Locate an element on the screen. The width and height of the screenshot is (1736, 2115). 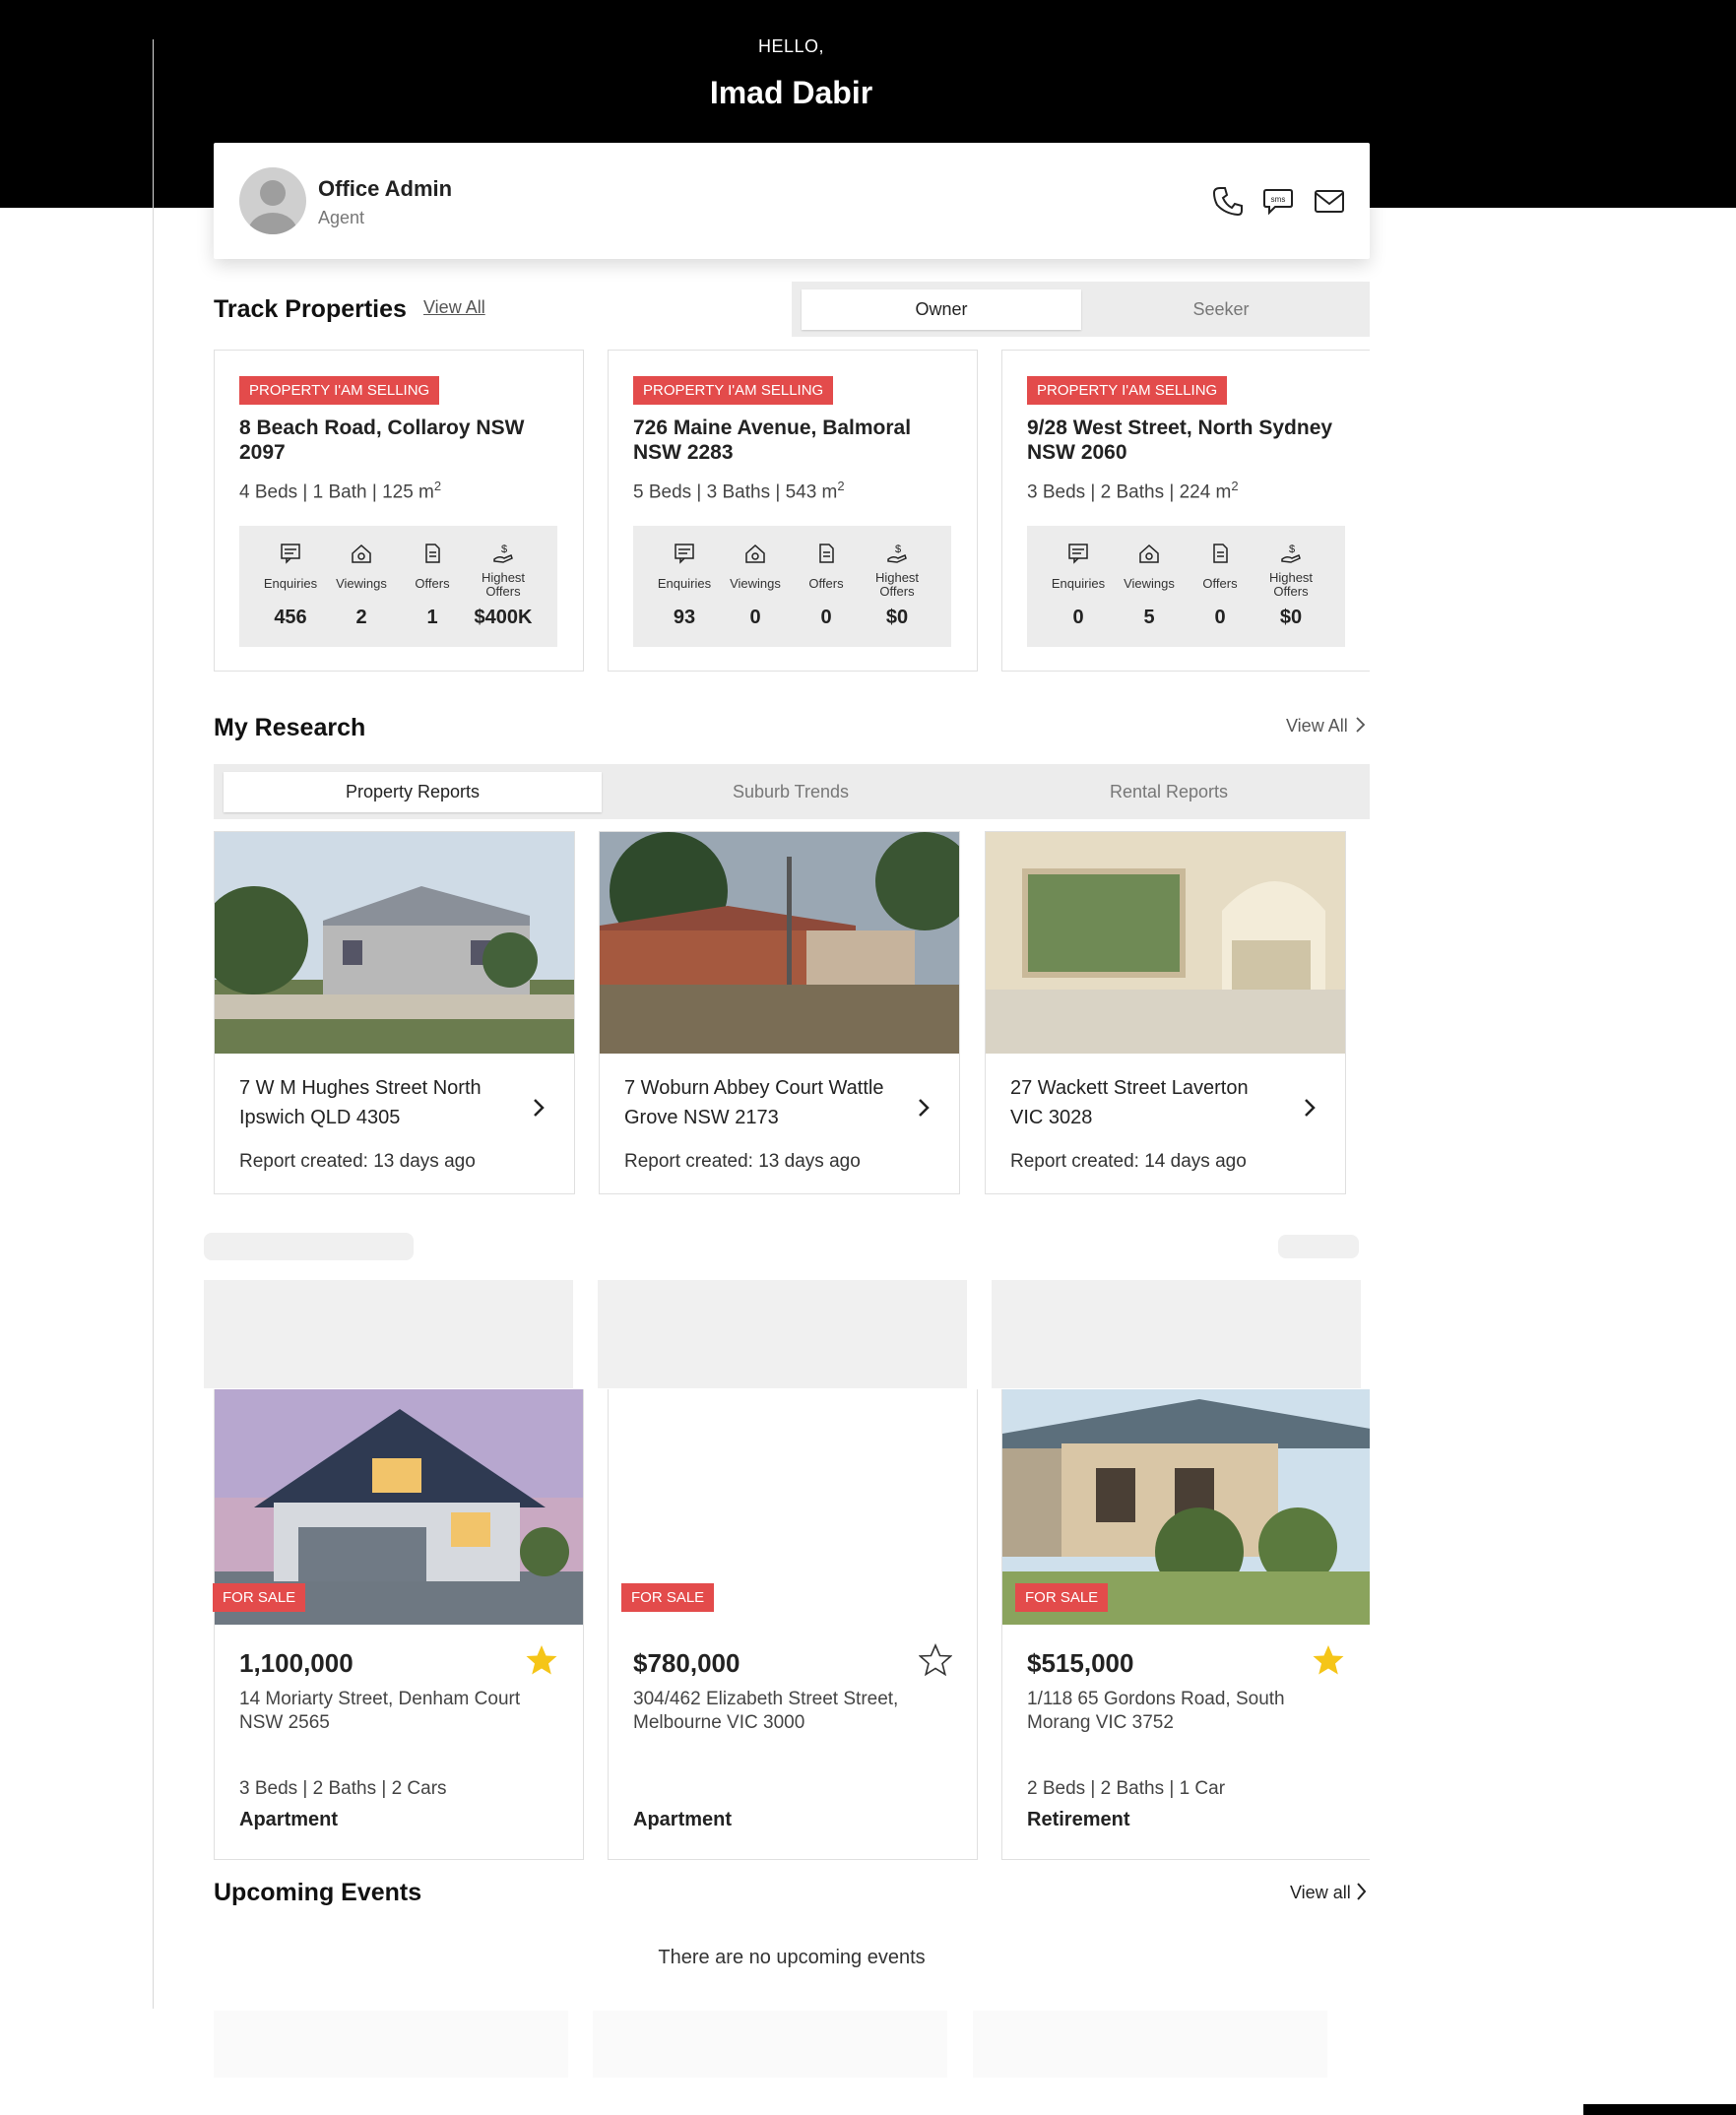
tab-suburb-trends: Suburb Trends is located at coordinates (791, 792).